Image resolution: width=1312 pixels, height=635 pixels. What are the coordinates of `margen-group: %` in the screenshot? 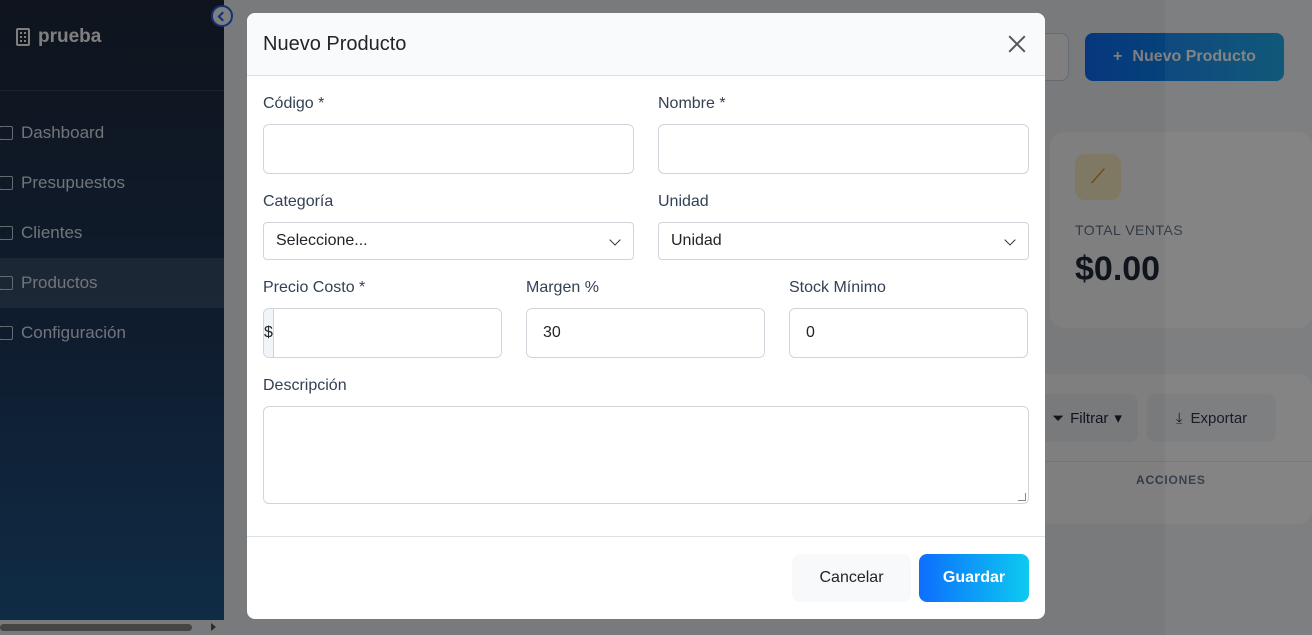 It's located at (645, 333).